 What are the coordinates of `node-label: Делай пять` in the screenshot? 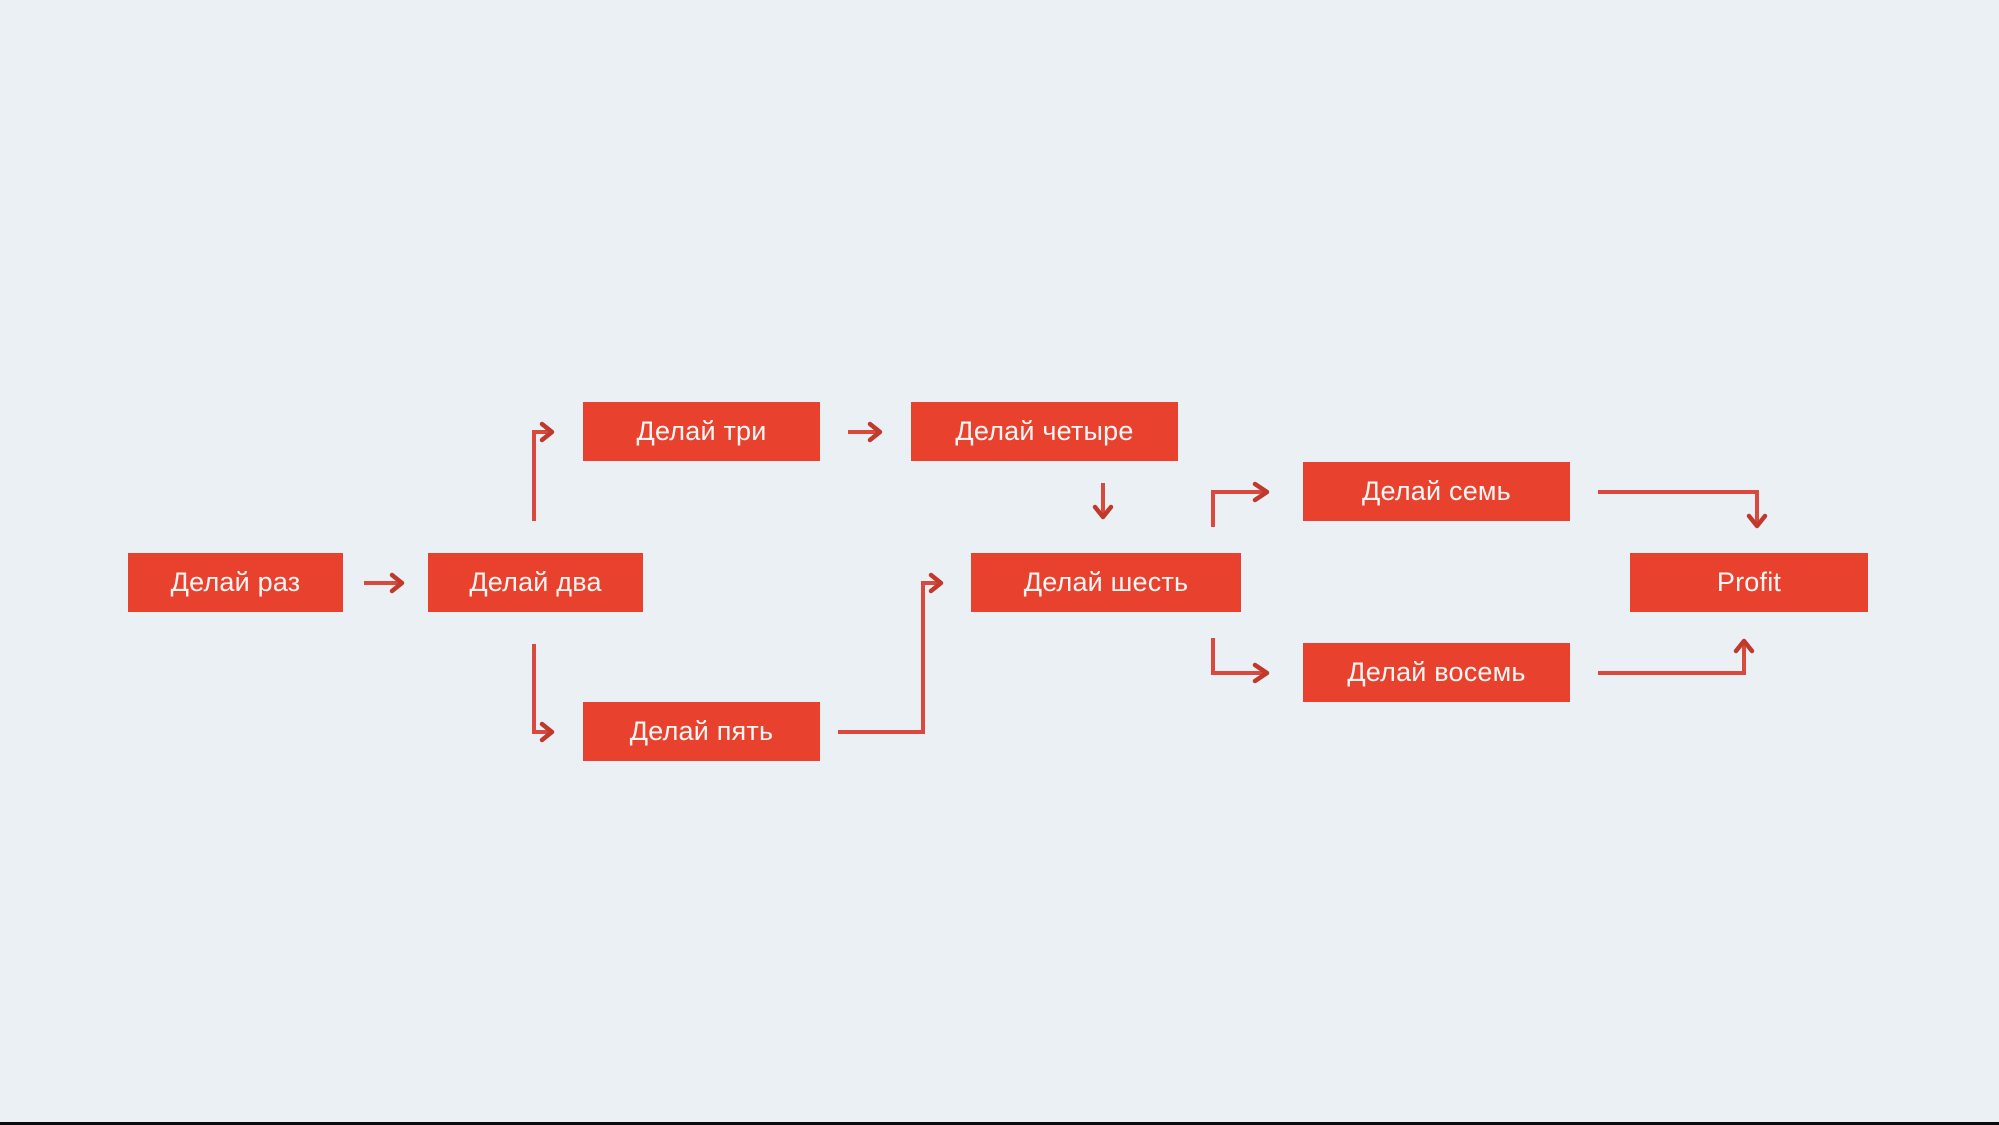 It's located at (701, 731).